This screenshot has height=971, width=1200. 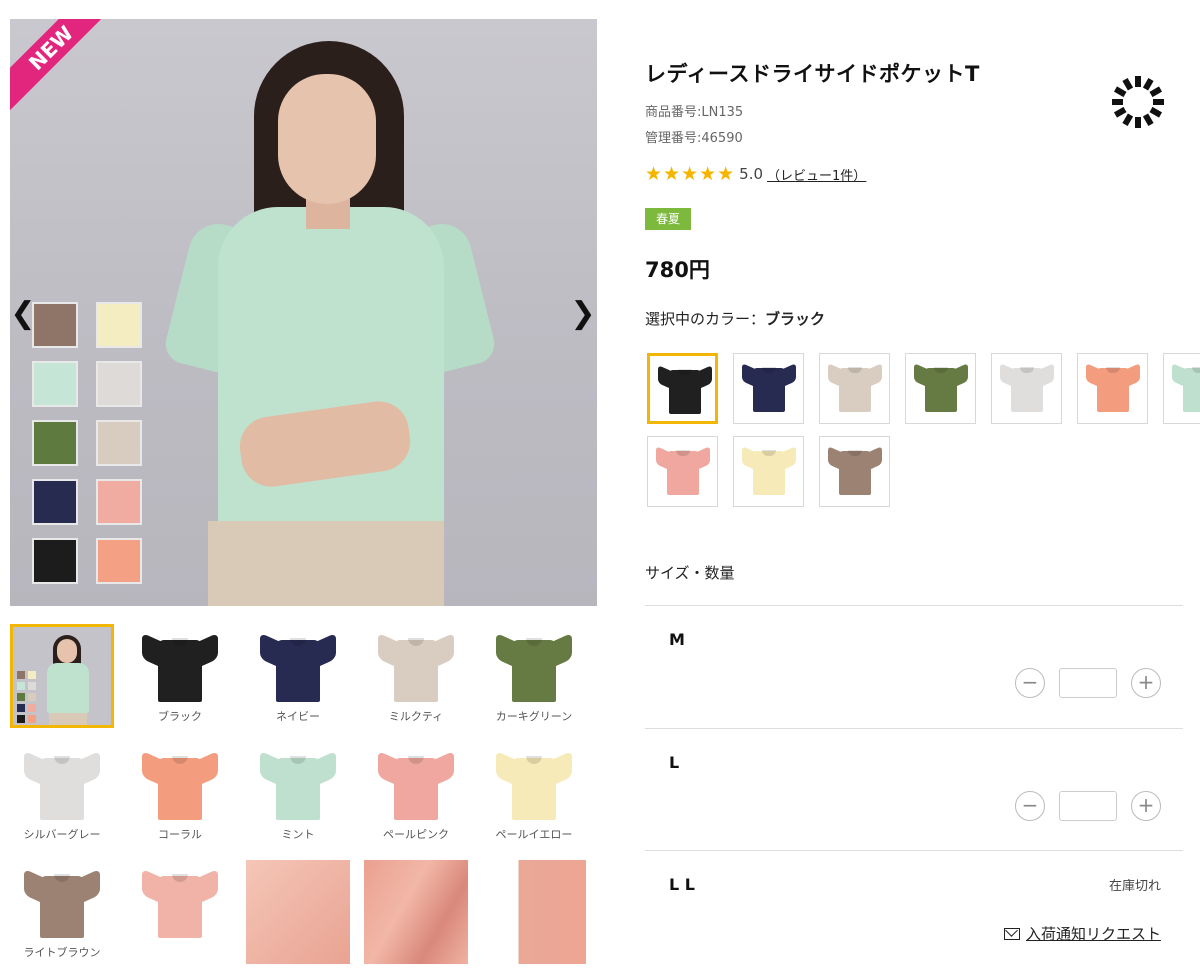 I want to click on loading-spinner-icon, so click(x=1138, y=102).